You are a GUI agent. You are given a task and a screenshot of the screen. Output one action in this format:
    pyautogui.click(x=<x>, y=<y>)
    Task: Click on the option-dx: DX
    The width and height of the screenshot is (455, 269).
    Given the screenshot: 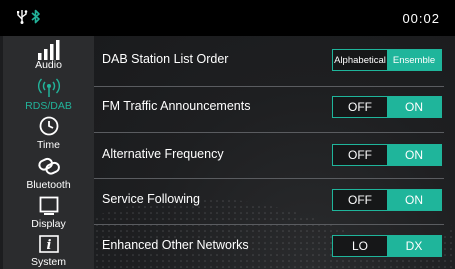 What is the action you would take?
    pyautogui.click(x=414, y=246)
    